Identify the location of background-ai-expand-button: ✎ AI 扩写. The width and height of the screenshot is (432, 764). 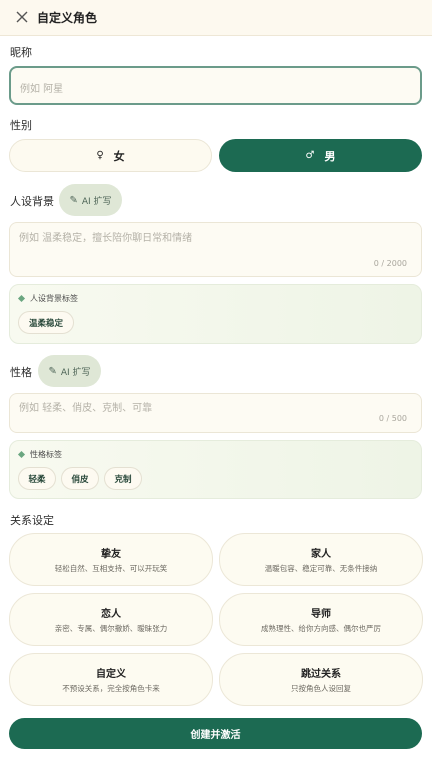
(90, 200).